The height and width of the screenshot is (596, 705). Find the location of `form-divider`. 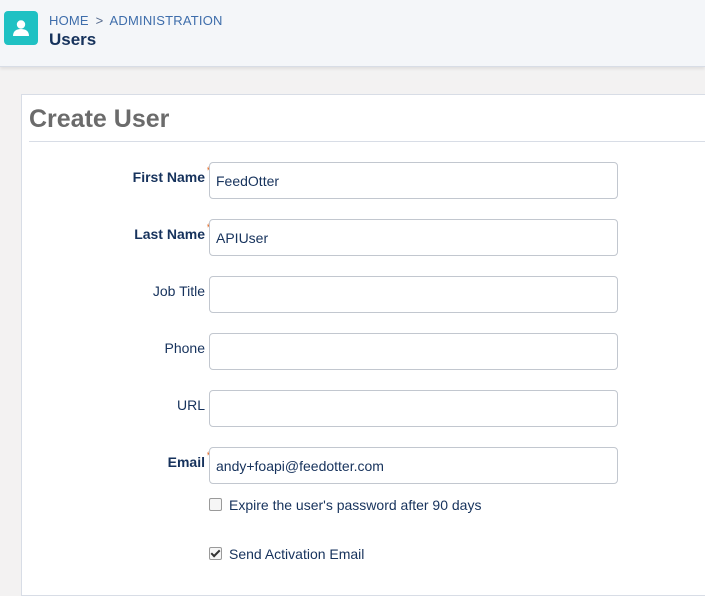

form-divider is located at coordinates (367, 141).